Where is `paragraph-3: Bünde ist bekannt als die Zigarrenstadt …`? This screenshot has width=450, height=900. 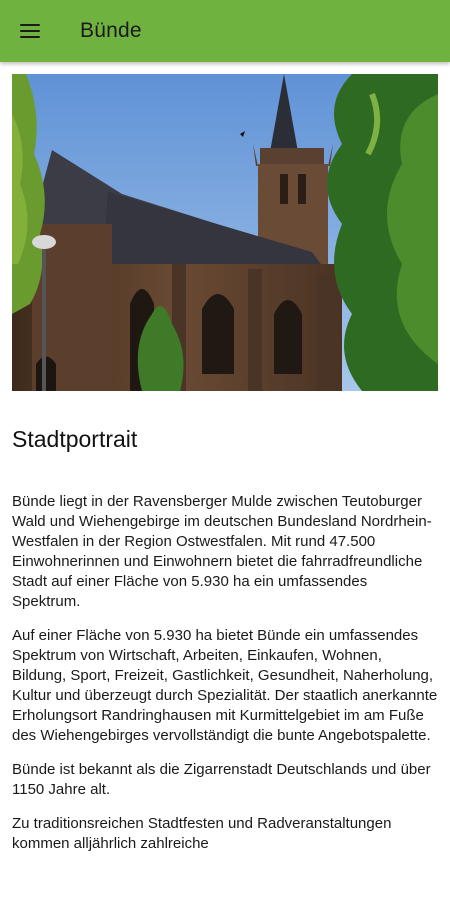 paragraph-3: Bünde ist bekannt als die Zigarrenstadt … is located at coordinates (221, 779).